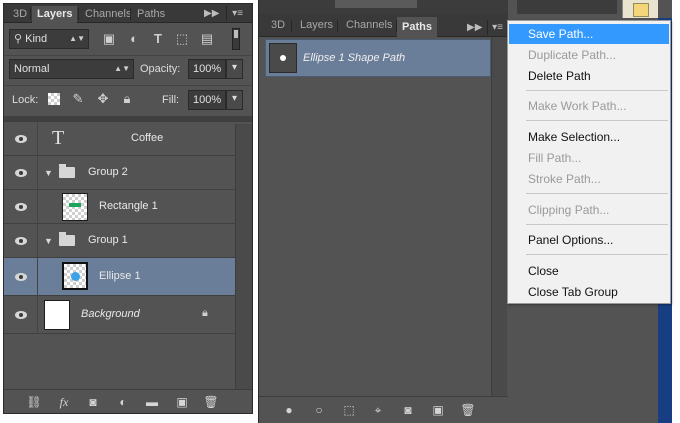 Image resolution: width=680 pixels, height=423 pixels. What do you see at coordinates (120, 139) in the screenshot?
I see `layer-row-coffee: T Coffee` at bounding box center [120, 139].